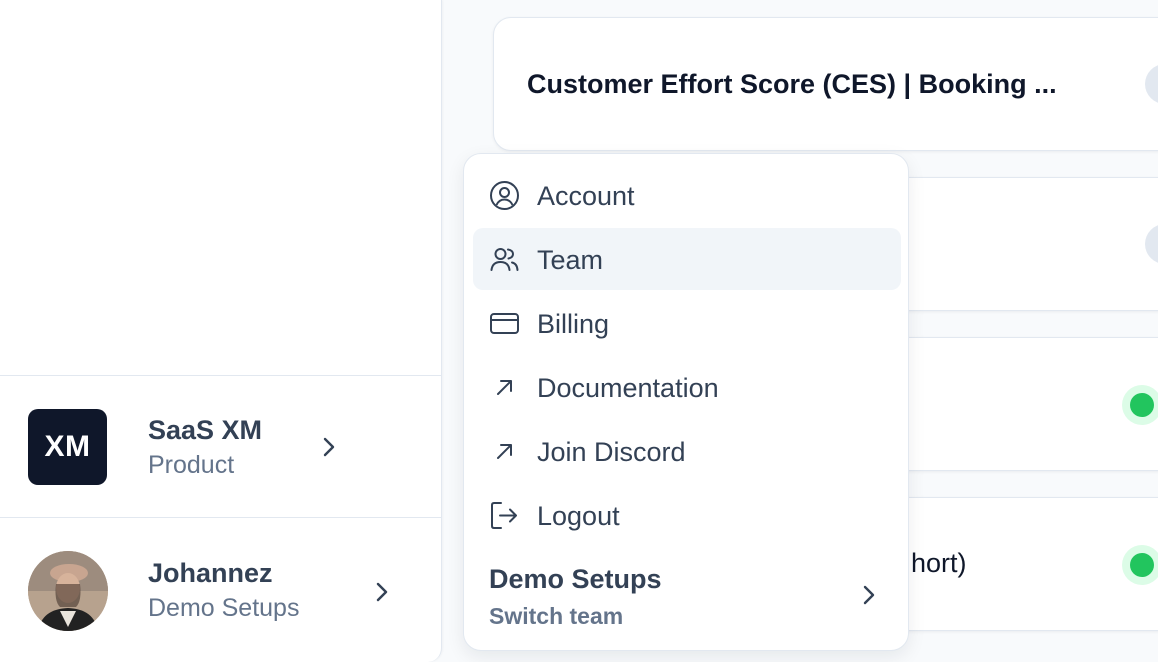 The width and height of the screenshot is (1158, 662). Describe the element at coordinates (67, 447) in the screenshot. I see `environment-logo: XM` at that location.